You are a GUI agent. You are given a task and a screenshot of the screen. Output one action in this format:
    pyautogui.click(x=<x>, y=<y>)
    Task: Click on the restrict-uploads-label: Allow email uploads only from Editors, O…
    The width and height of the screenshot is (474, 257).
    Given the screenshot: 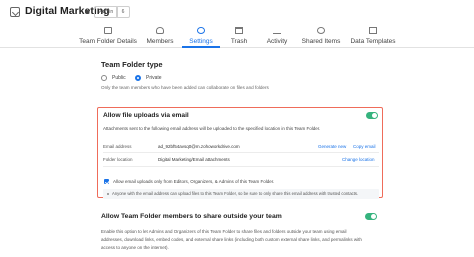 What is the action you would take?
    pyautogui.click(x=194, y=181)
    